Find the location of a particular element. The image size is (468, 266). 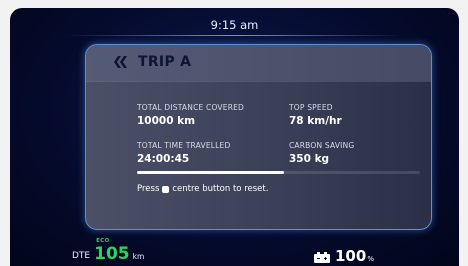

dte-value-group: ECO 105 is located at coordinates (112, 251).